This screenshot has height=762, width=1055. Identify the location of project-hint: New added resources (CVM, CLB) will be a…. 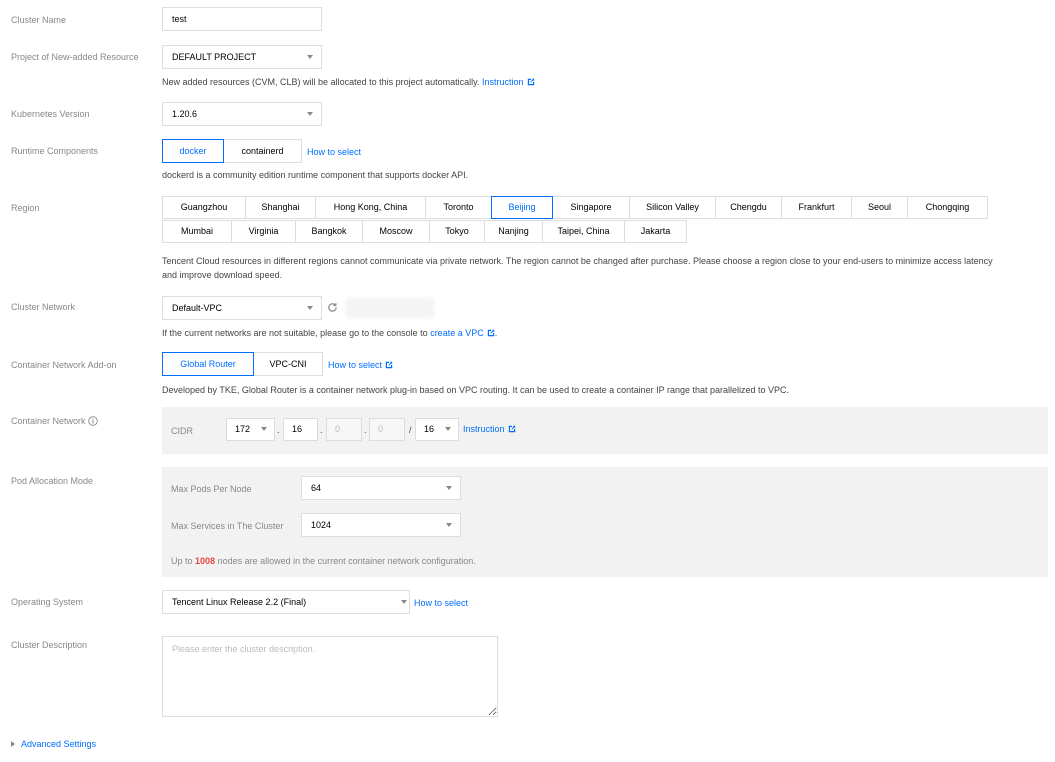
(348, 82).